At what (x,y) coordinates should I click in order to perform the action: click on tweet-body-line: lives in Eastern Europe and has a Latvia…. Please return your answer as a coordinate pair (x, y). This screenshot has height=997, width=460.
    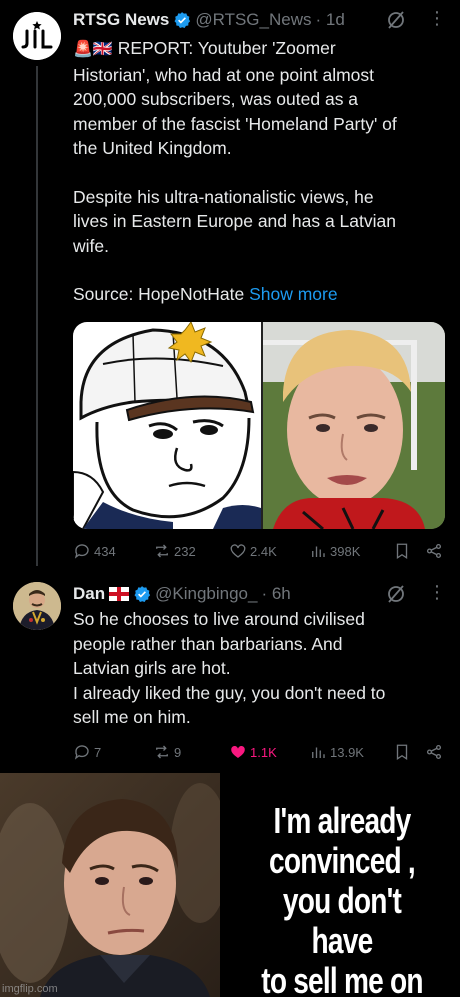
    Looking at the image, I should click on (234, 221).